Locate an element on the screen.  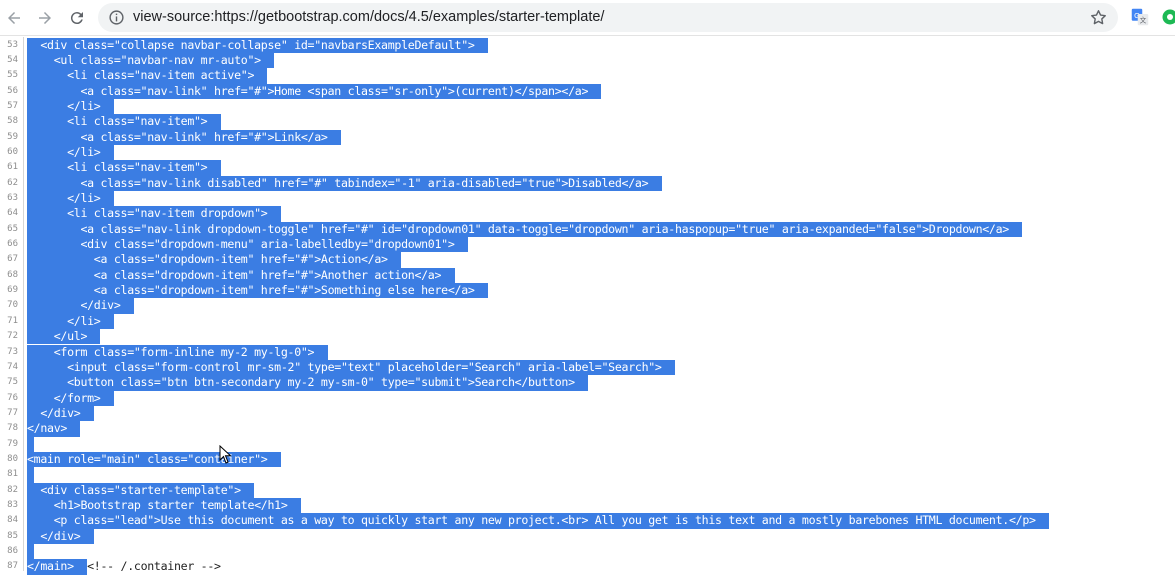
line-code: <li class="nav-item dropdown"> is located at coordinates (154, 213).